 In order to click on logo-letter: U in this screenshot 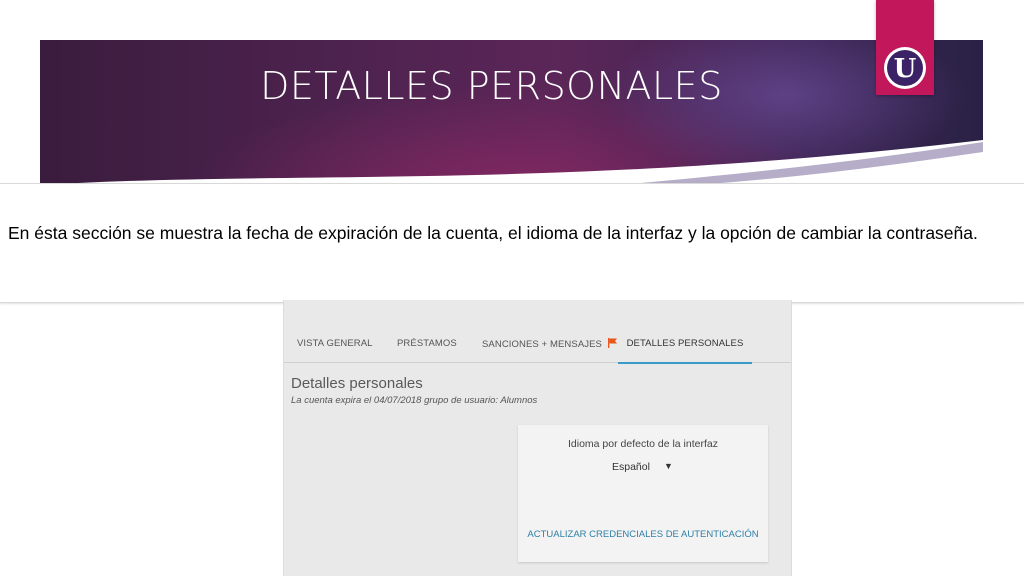, I will do `click(905, 69)`.